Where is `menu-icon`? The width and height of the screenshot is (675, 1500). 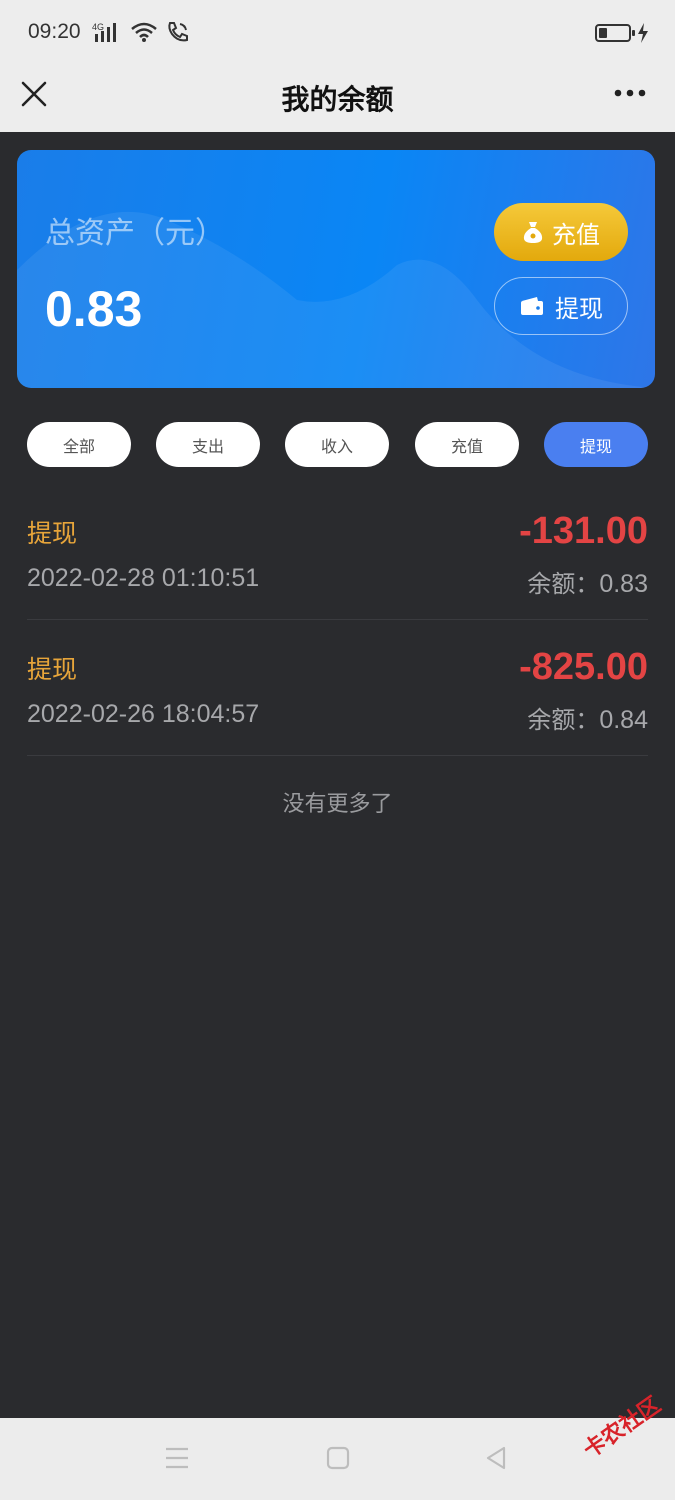
menu-icon is located at coordinates (177, 1458).